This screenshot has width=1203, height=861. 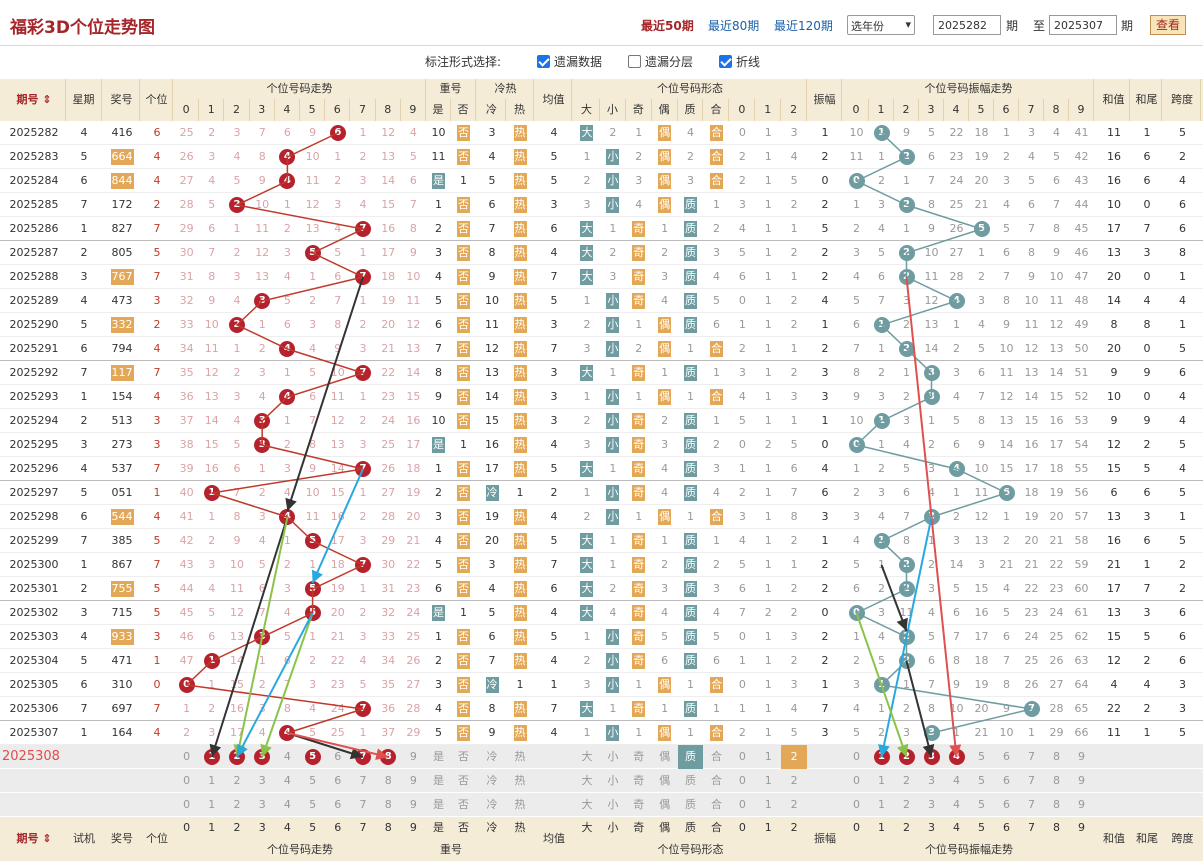 I want to click on amp-miss-cell: 2, so click(x=856, y=492).